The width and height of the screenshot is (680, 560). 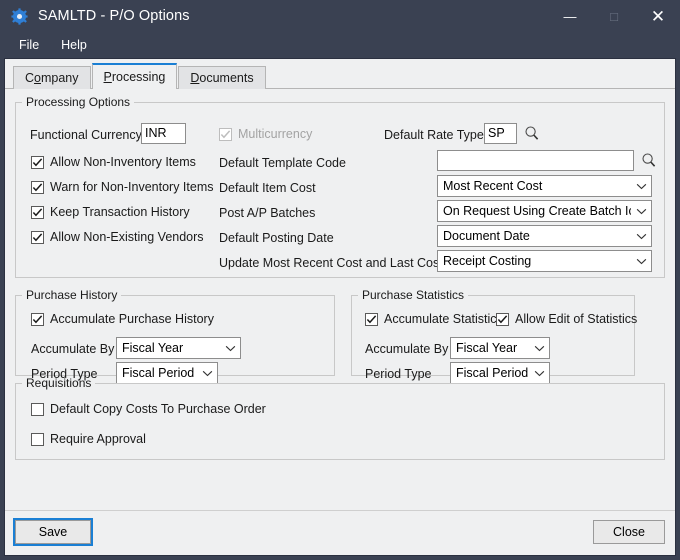 I want to click on default-rate-type-label: Default Rate Type, so click(x=434, y=135).